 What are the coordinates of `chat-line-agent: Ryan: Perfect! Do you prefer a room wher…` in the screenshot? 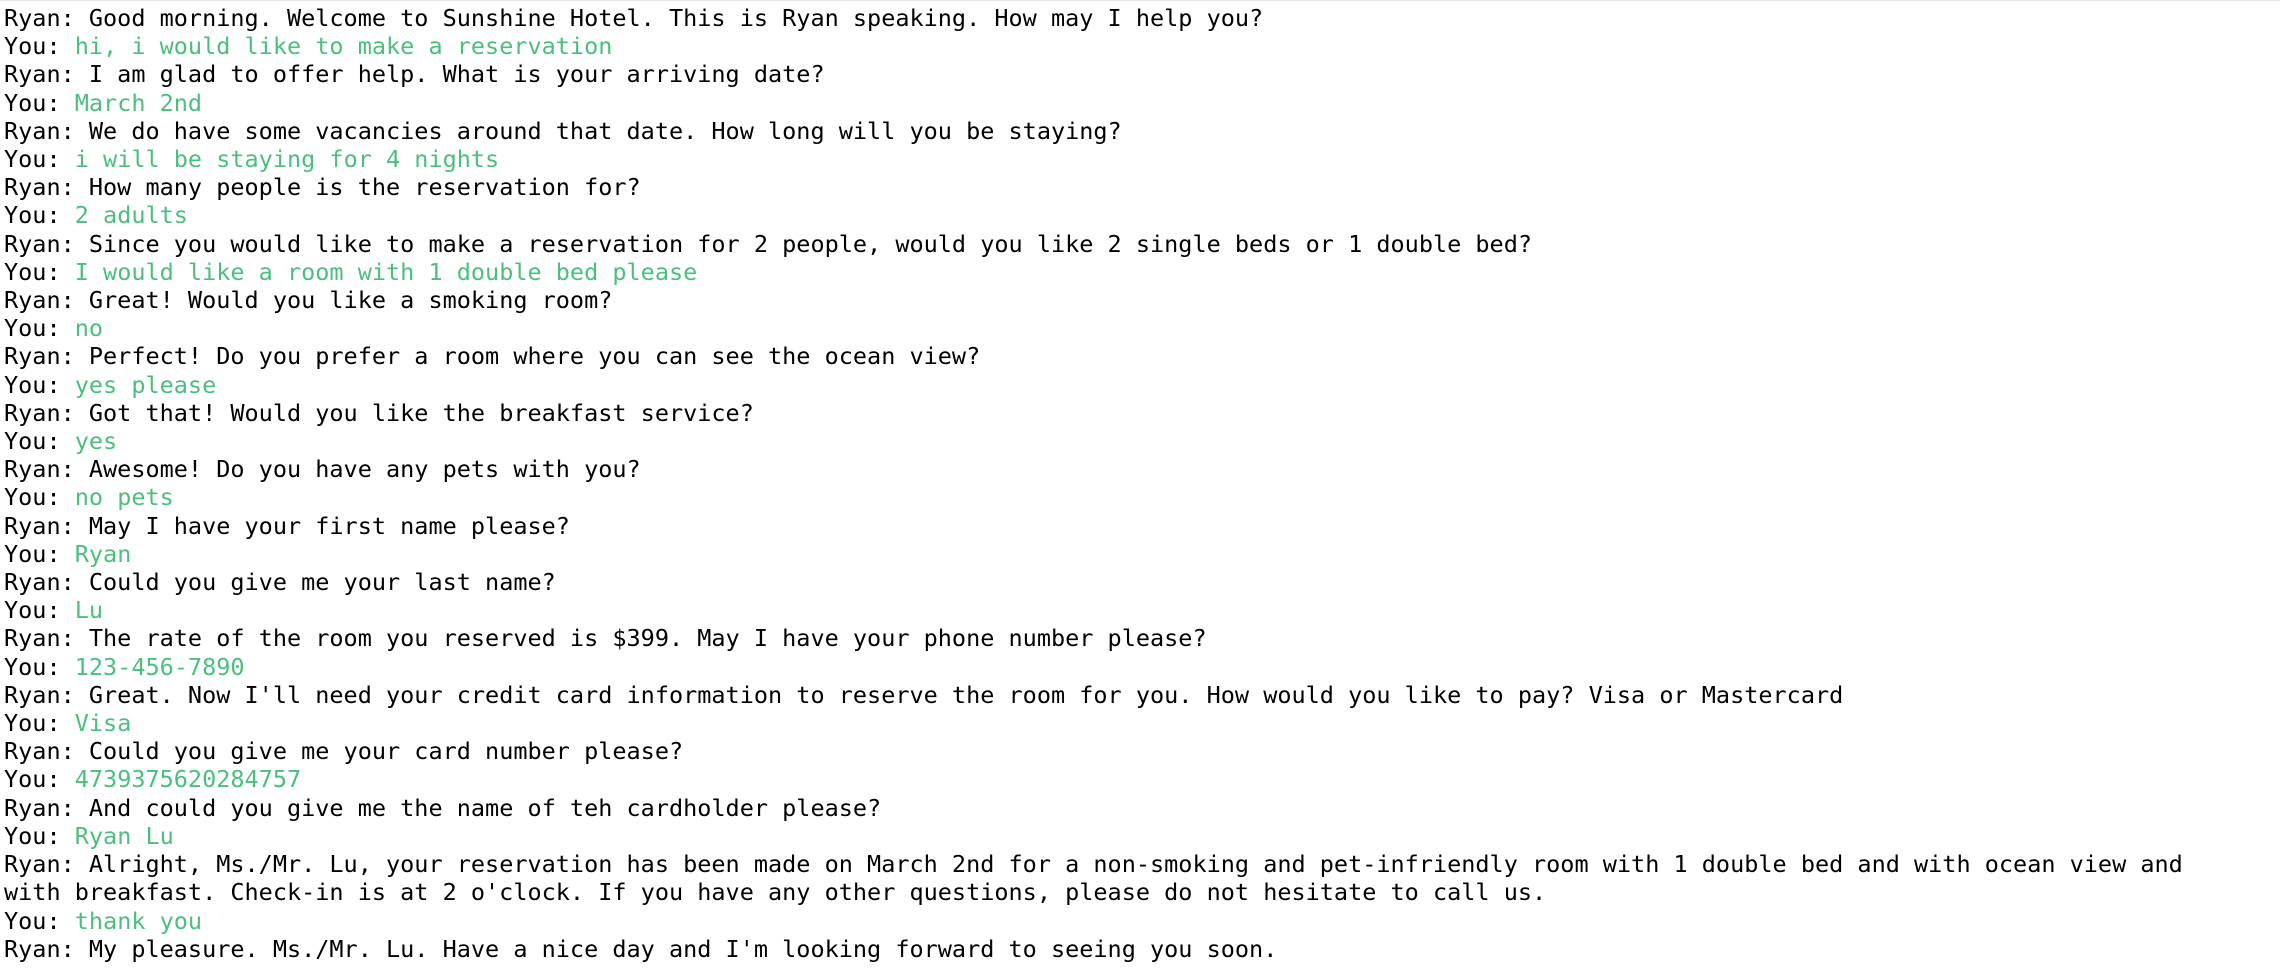 It's located at (1124, 356).